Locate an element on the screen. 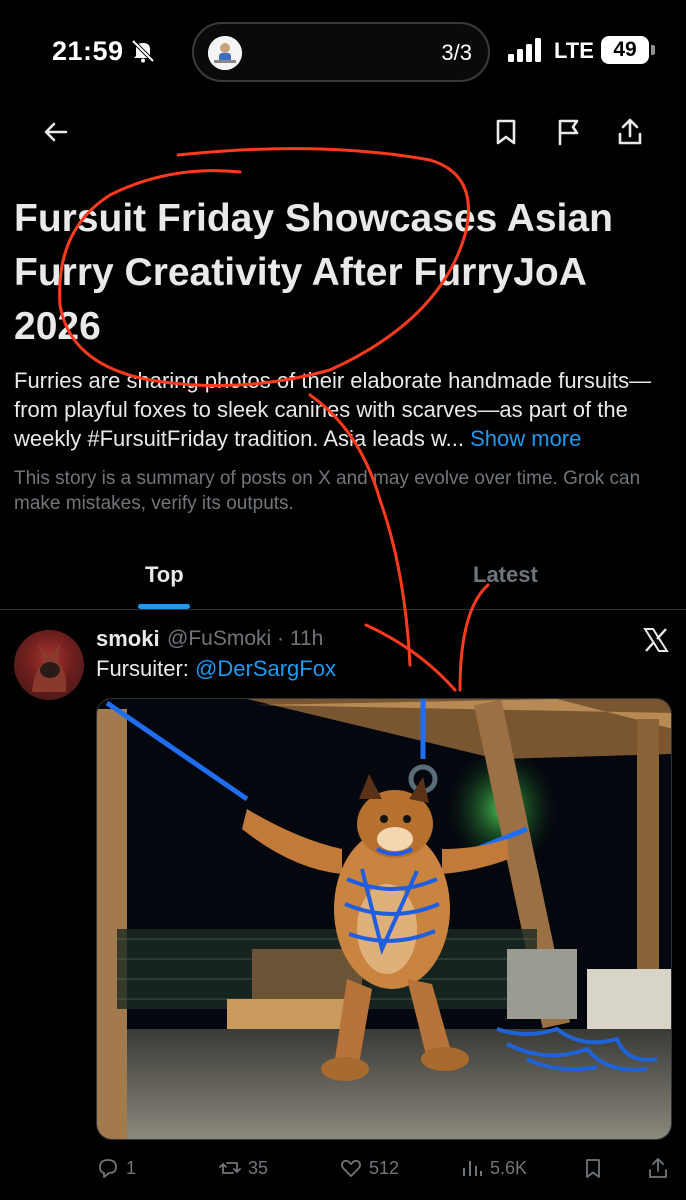 This screenshot has height=1200, width=686. report-button is located at coordinates (568, 132).